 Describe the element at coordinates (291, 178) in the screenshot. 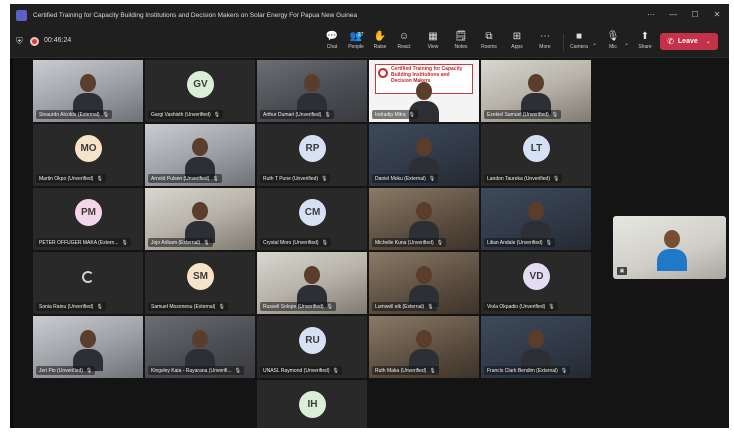

I see `participant-name: Ruth T Pune (Unverified)` at that location.